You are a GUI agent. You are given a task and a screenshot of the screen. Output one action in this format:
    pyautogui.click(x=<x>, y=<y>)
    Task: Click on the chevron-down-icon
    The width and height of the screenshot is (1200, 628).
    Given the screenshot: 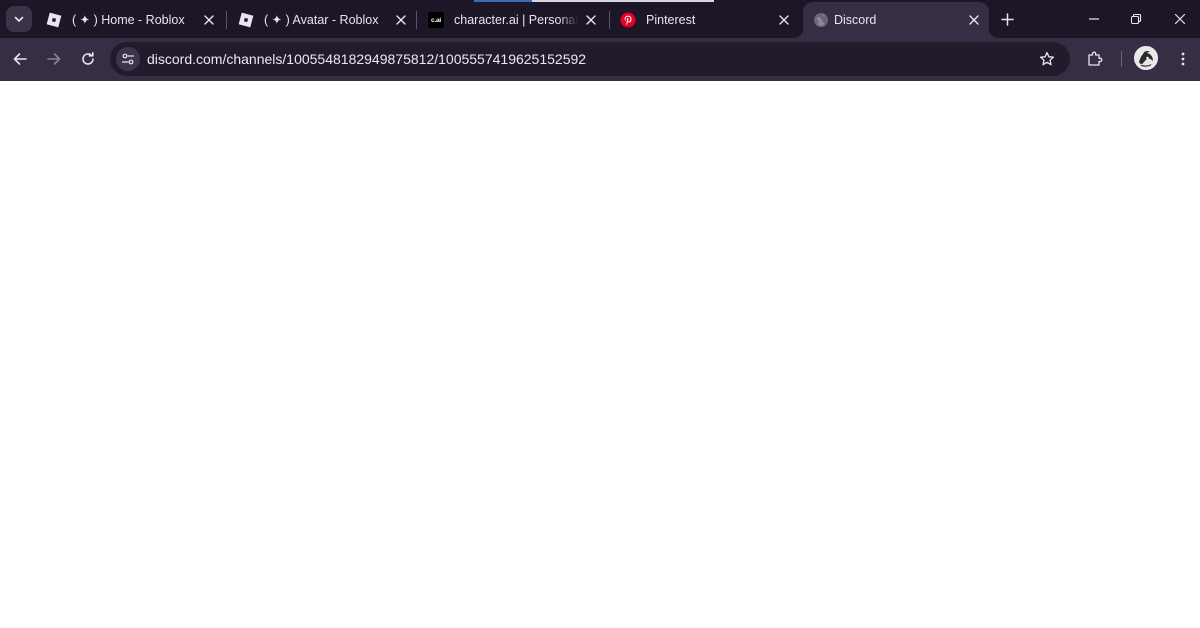 What is the action you would take?
    pyautogui.click(x=19, y=19)
    